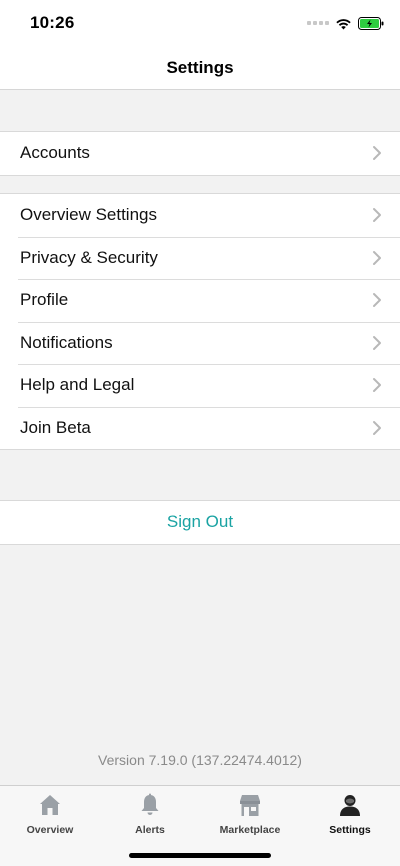  I want to click on battery-icon, so click(371, 23).